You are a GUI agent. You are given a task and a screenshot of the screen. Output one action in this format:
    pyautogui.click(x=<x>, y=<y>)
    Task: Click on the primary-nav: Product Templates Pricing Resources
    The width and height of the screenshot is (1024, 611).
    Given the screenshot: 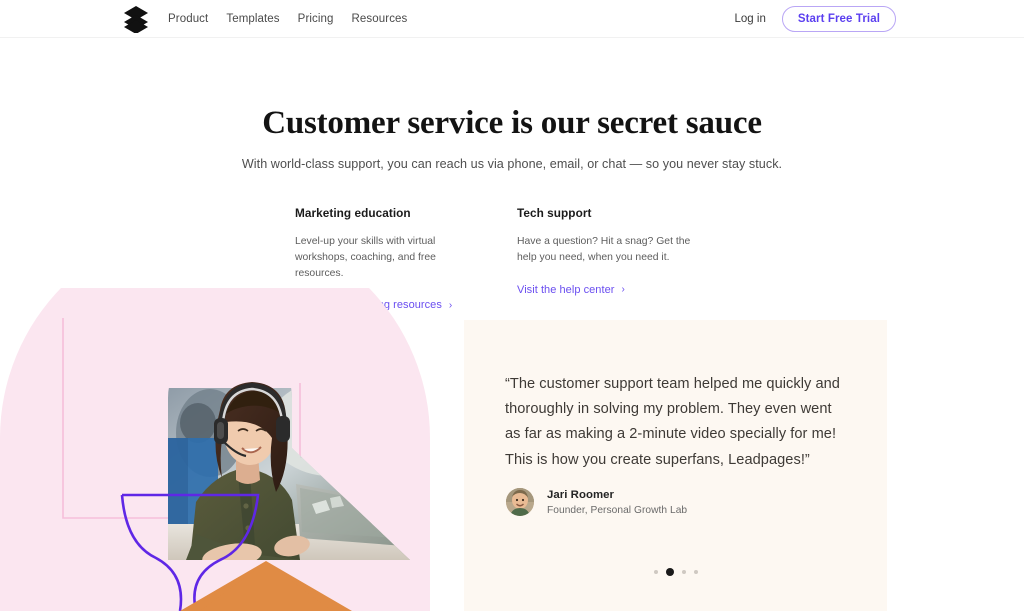 What is the action you would take?
    pyautogui.click(x=287, y=19)
    